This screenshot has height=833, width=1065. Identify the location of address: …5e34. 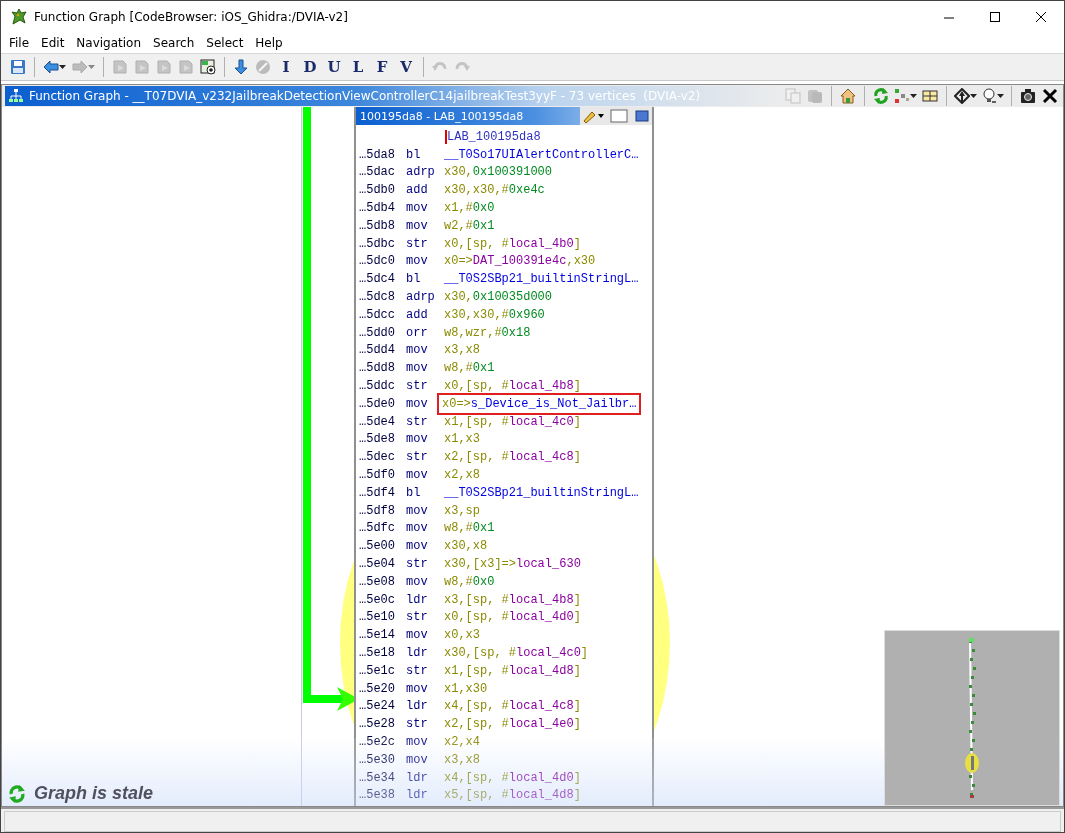
(377, 777).